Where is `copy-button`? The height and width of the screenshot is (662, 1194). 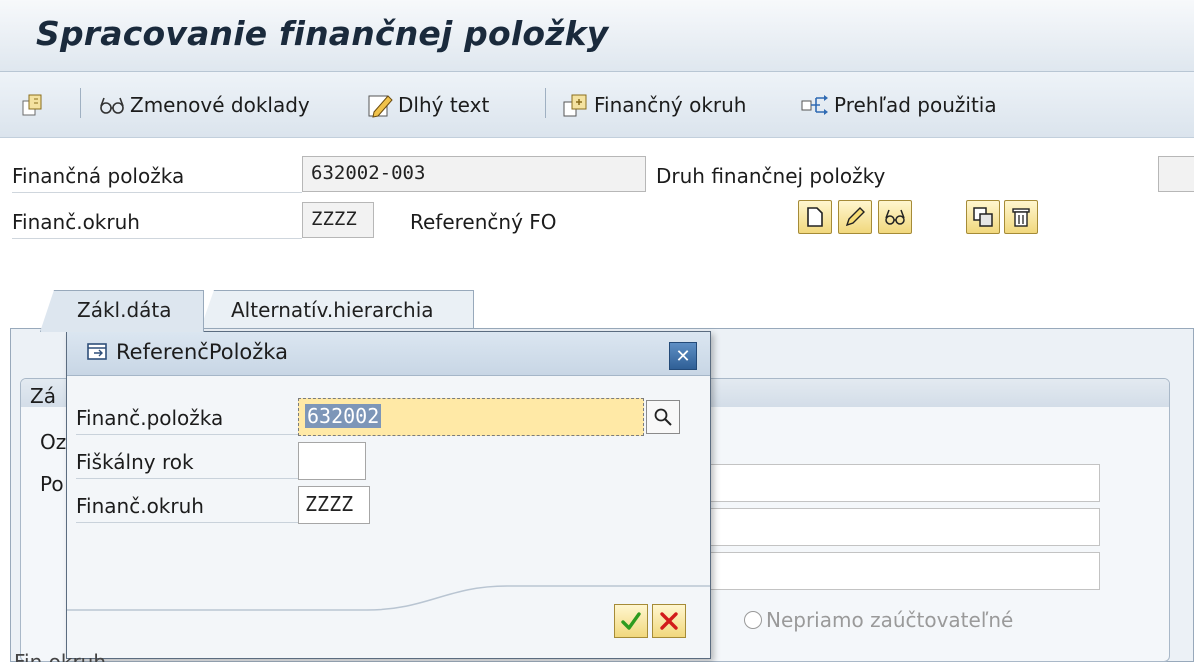
copy-button is located at coordinates (983, 217).